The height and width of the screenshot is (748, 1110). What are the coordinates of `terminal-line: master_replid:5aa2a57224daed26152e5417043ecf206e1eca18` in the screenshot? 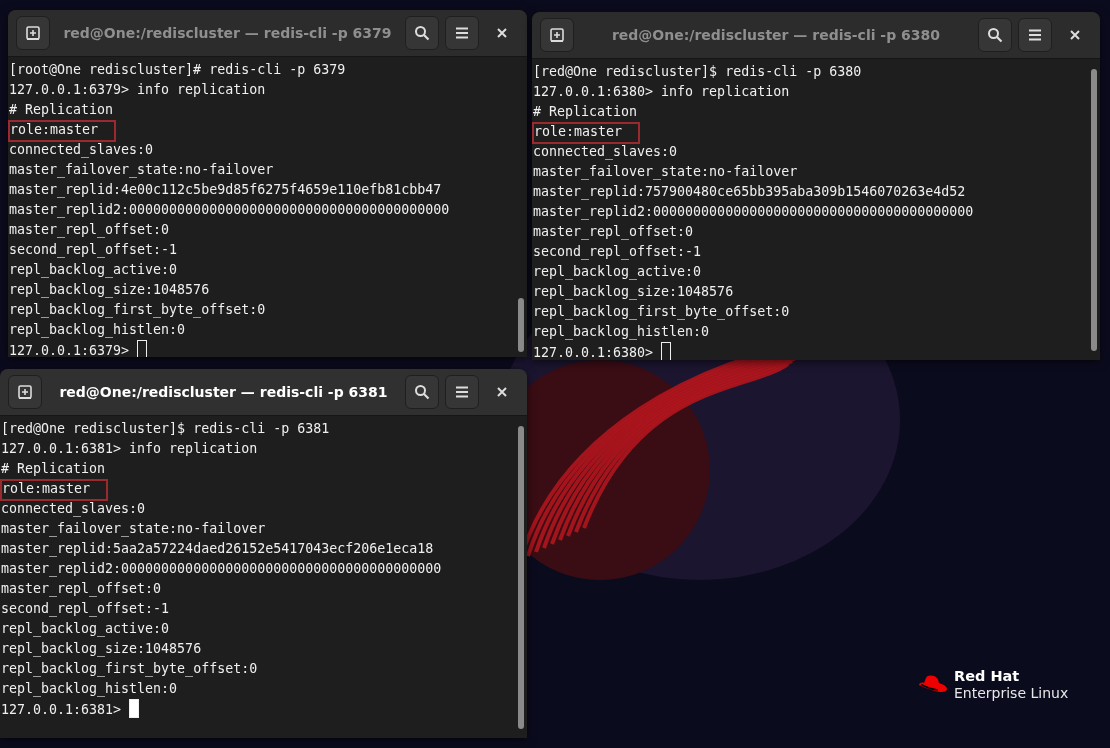 It's located at (217, 549).